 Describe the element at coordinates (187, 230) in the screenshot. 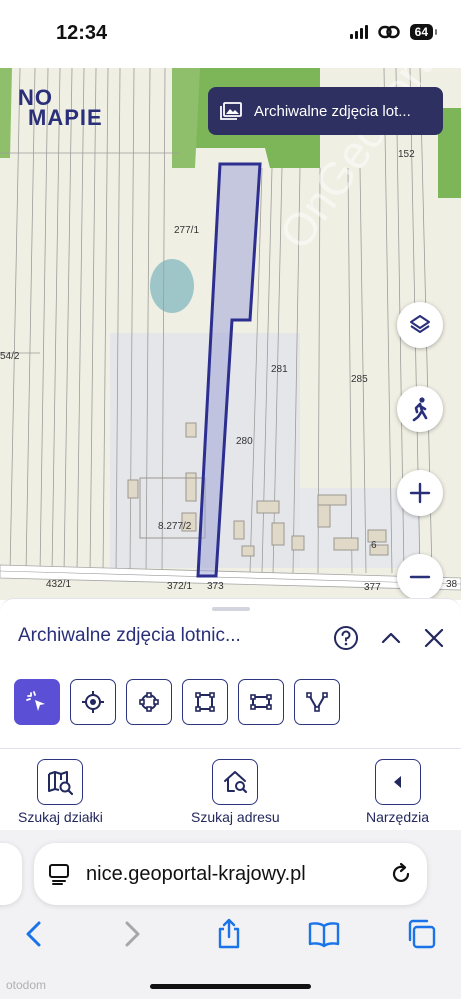

I see `parcel-label: 277/1` at that location.